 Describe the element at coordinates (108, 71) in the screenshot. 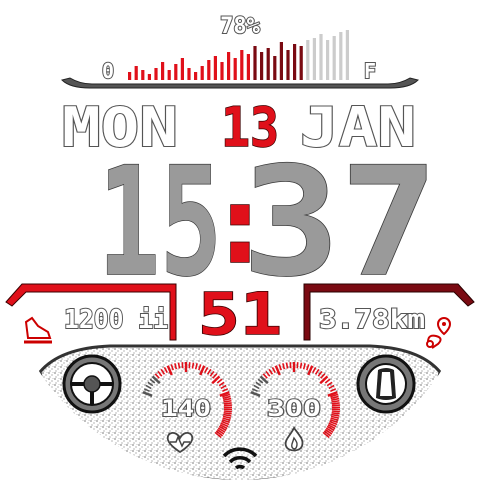

I see `battery-empty-label: 0` at that location.